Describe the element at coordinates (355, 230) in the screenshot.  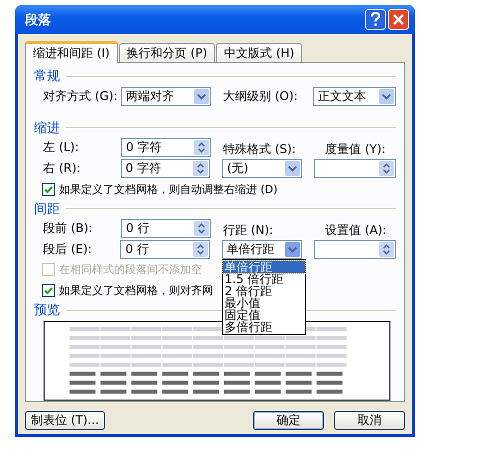
I see `field-label: 设置值 (A):` at that location.